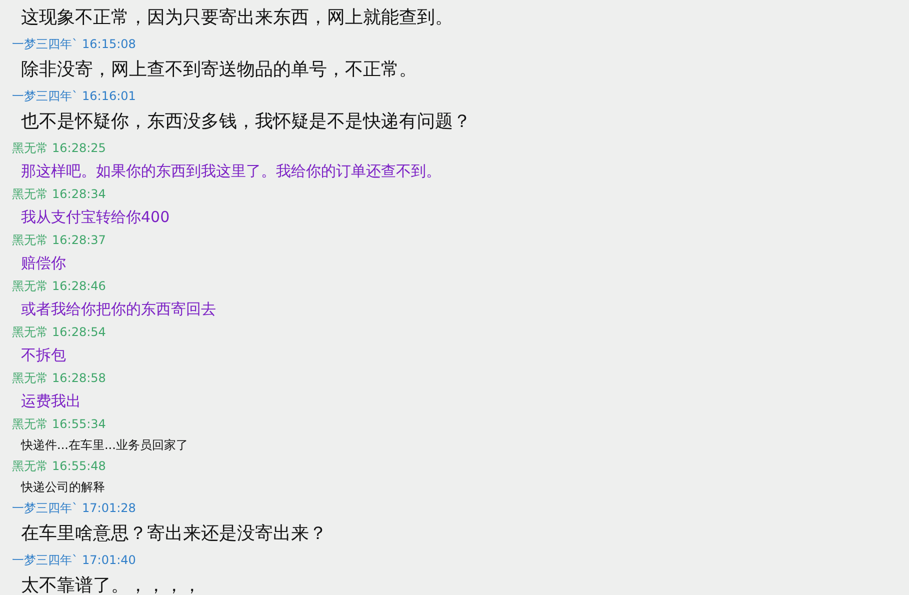 The image size is (909, 595). What do you see at coordinates (79, 240) in the screenshot?
I see `message-time: 16:28:37` at bounding box center [79, 240].